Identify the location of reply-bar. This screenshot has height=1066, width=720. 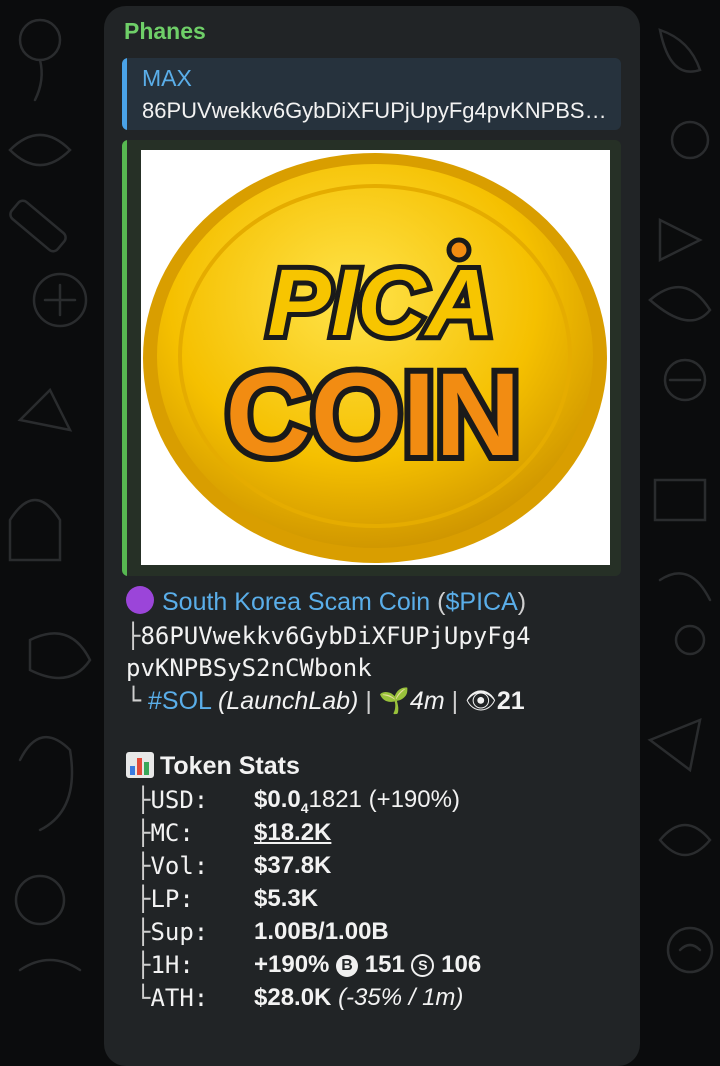
(124, 94).